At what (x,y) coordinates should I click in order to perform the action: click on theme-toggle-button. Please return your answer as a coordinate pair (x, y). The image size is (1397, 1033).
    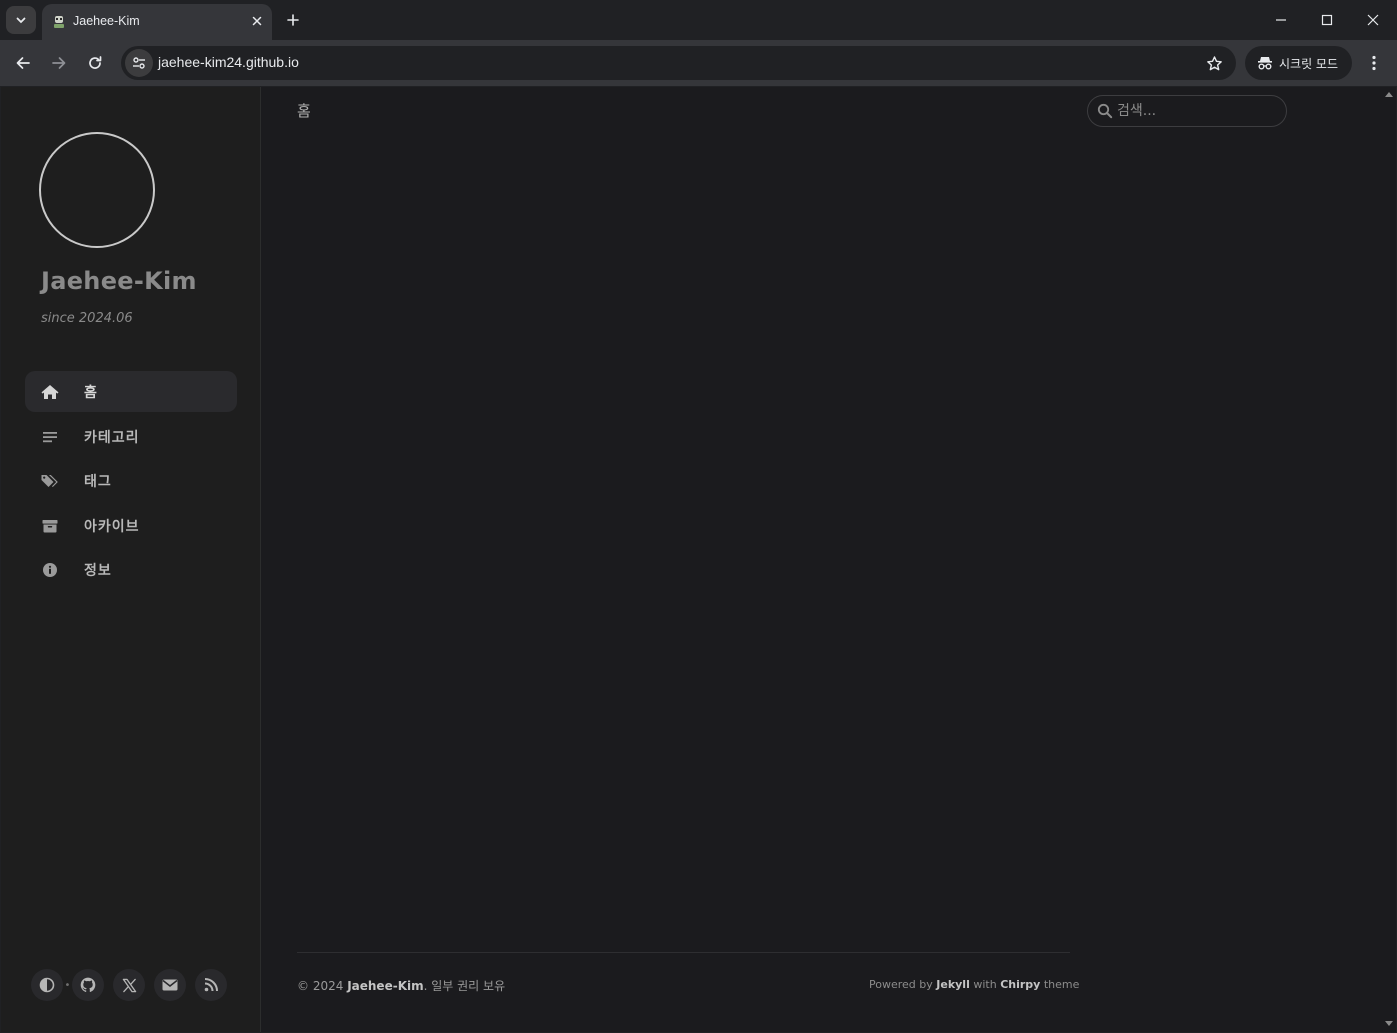
    Looking at the image, I should click on (47, 985).